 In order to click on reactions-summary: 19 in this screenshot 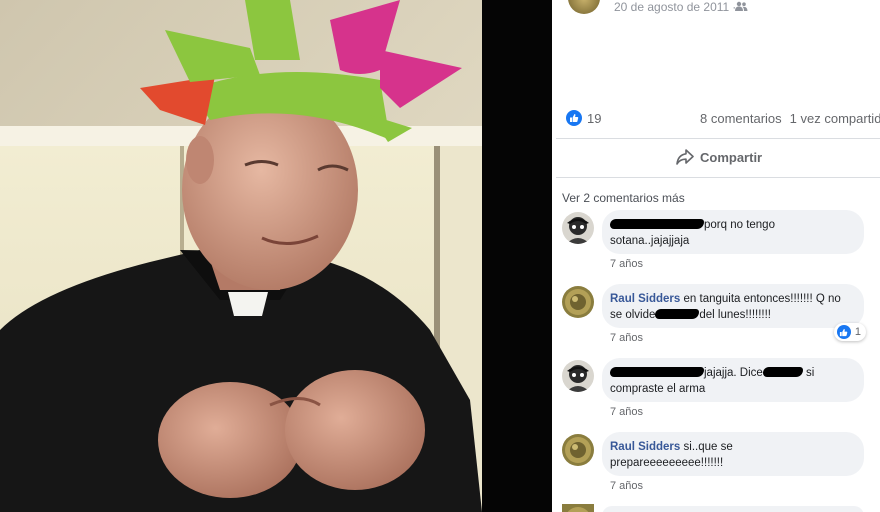, I will do `click(583, 118)`.